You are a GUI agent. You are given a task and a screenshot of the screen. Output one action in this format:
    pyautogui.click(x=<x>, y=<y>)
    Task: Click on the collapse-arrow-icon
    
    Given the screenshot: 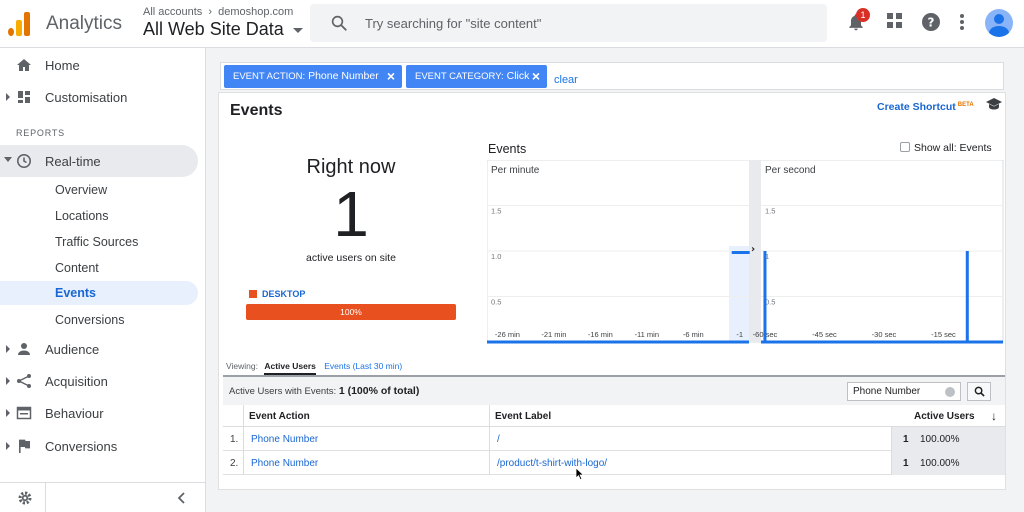 What is the action you would take?
    pyautogui.click(x=8, y=159)
    